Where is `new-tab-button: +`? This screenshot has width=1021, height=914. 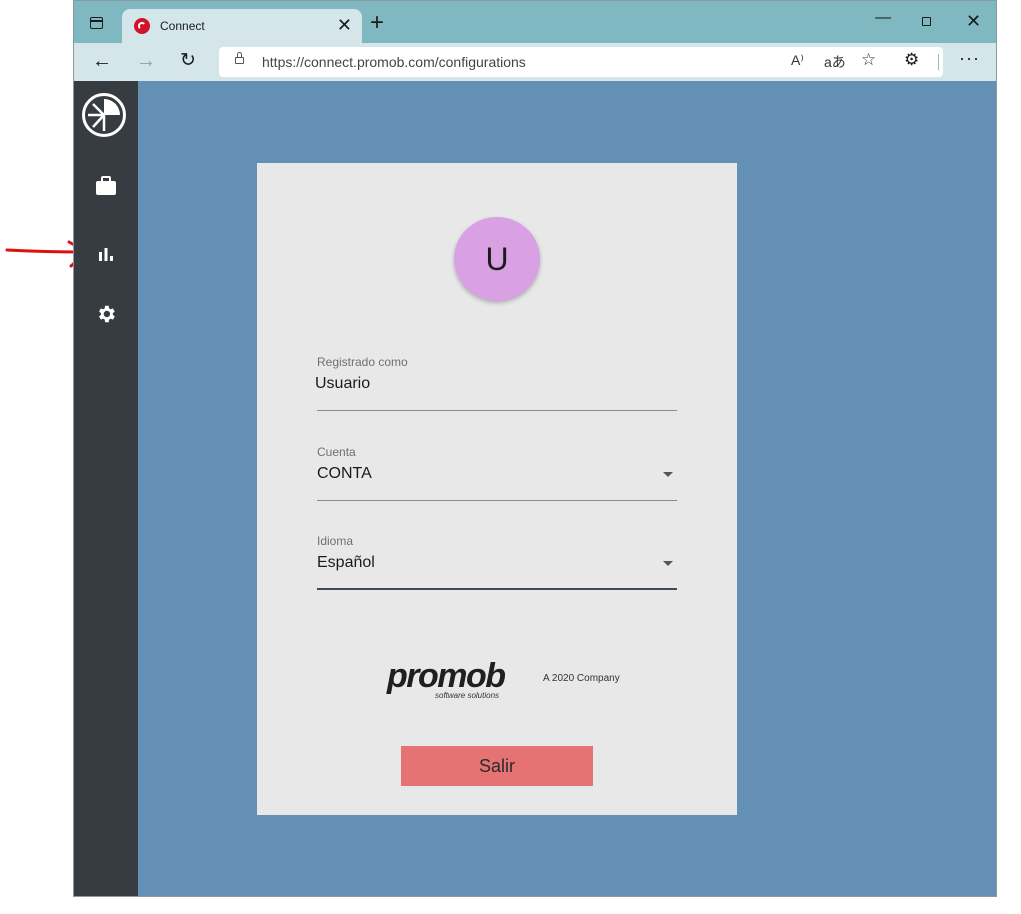 new-tab-button: + is located at coordinates (377, 23).